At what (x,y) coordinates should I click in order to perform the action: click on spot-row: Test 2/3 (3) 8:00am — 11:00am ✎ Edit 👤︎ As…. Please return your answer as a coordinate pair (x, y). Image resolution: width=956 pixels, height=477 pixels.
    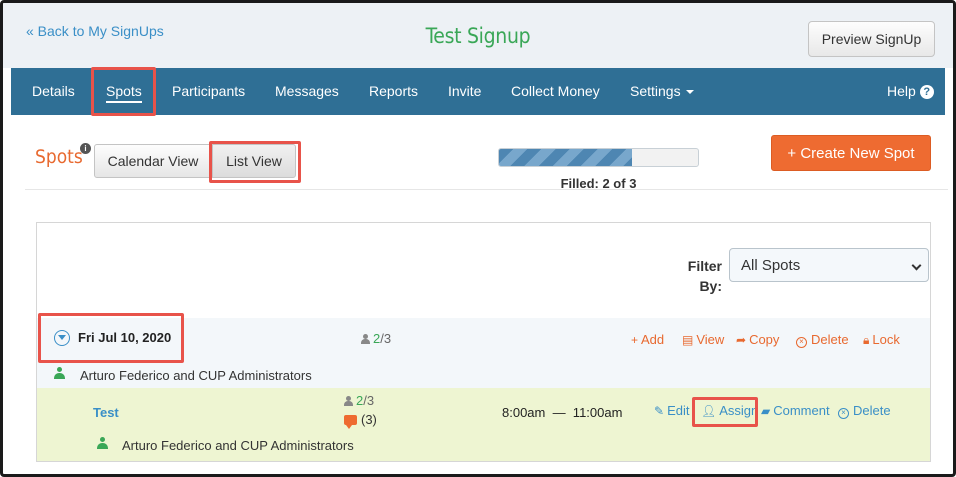
    Looking at the image, I should click on (483, 424).